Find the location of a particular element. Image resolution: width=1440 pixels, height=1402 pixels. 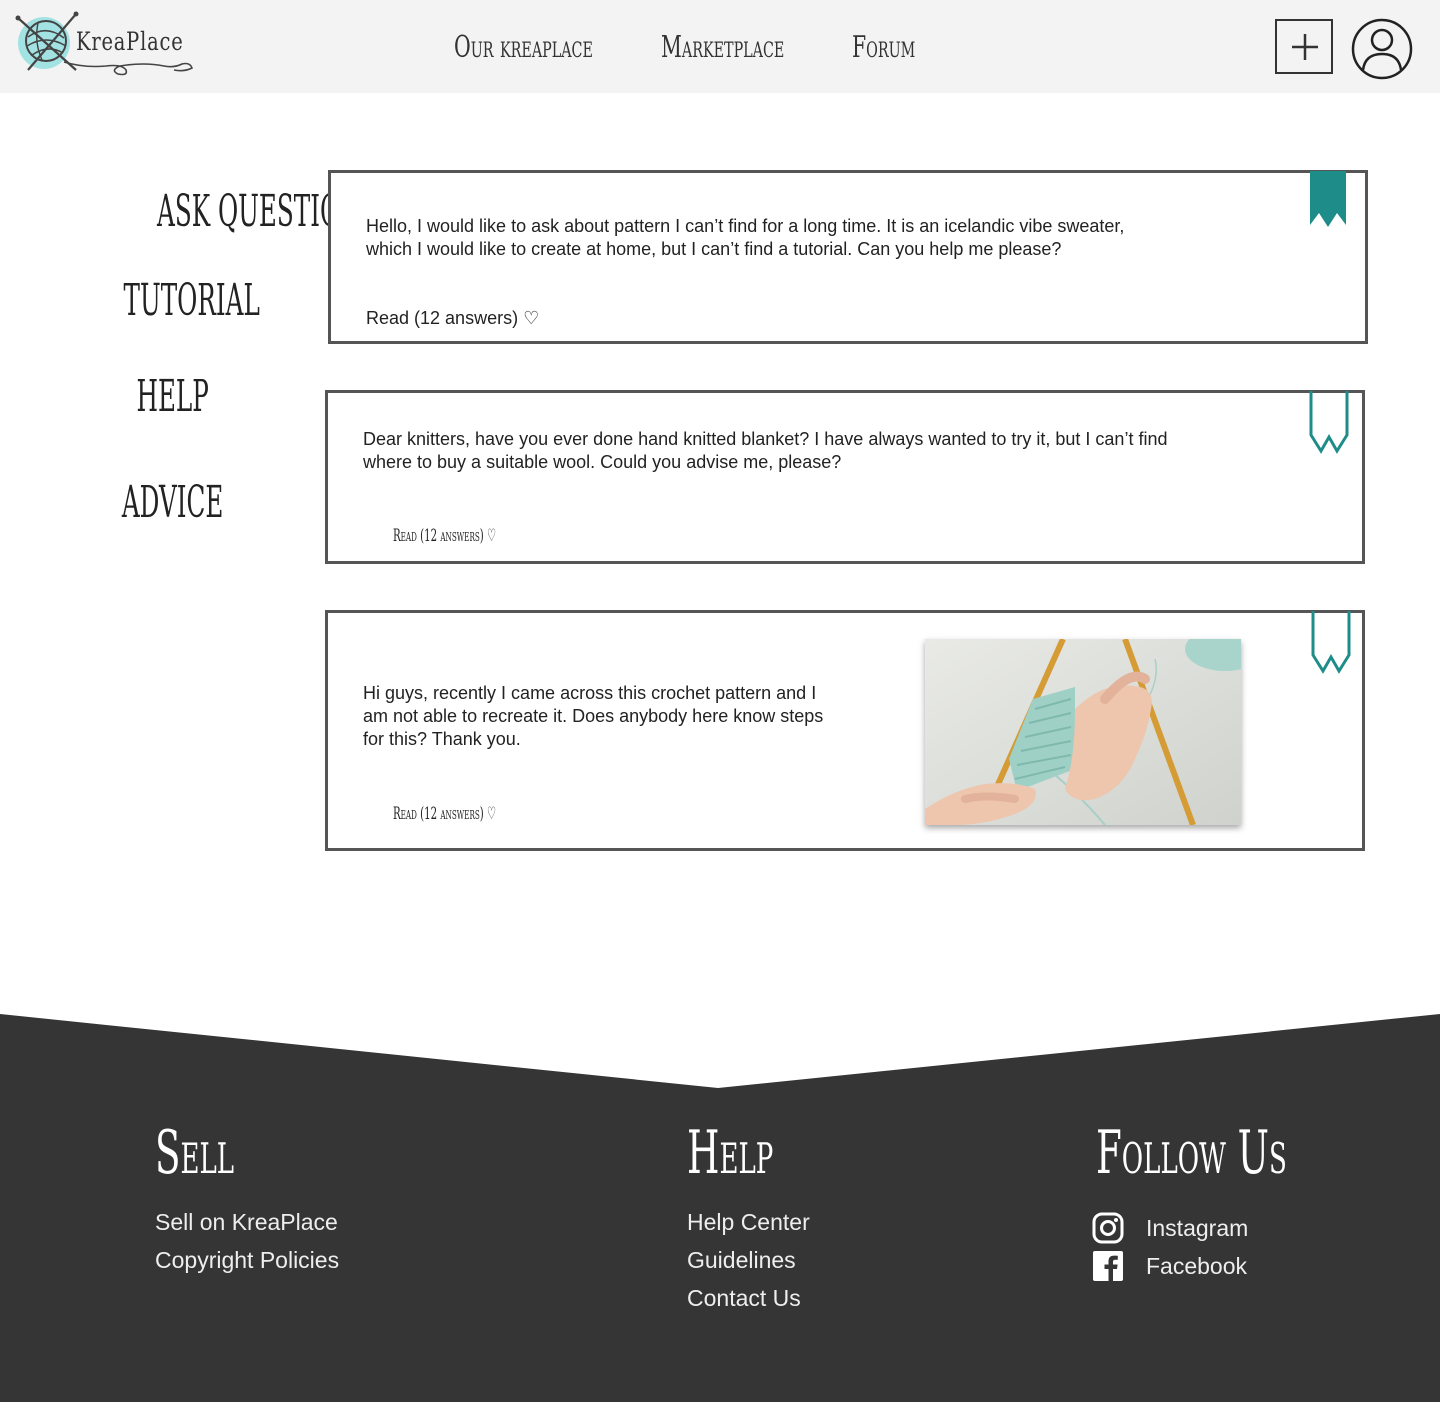

nav-marketplace: Marketplace is located at coordinates (722, 47).